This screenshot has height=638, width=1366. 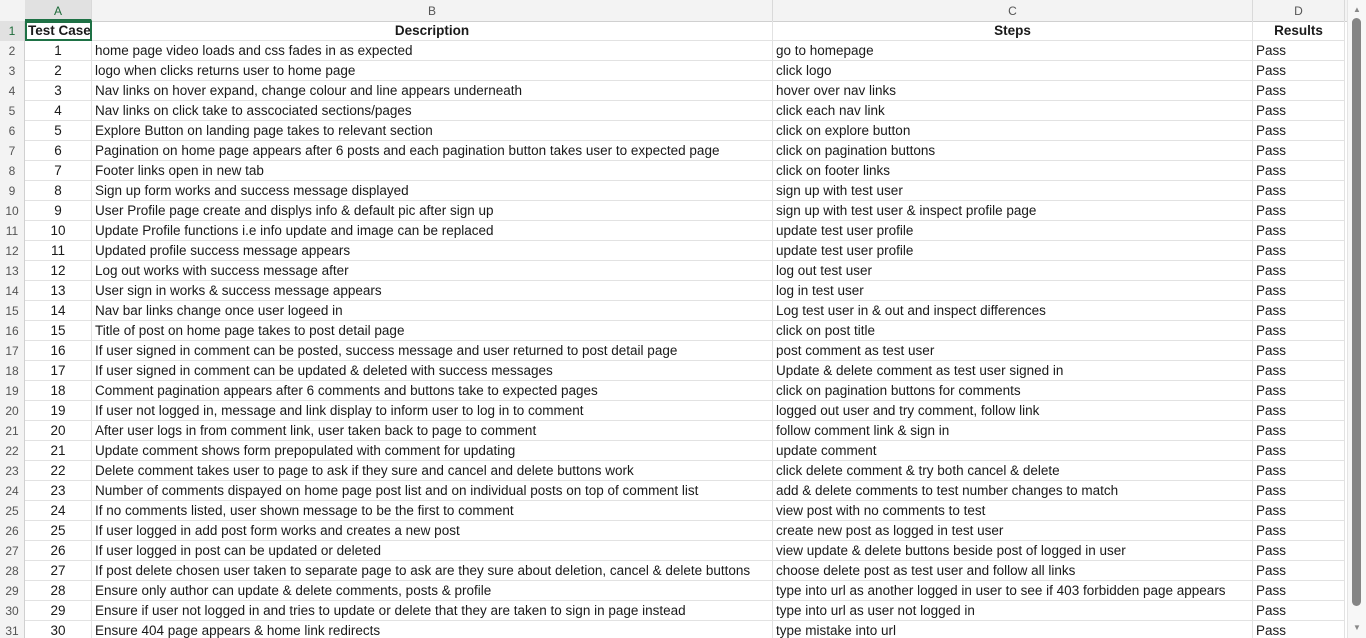 What do you see at coordinates (1357, 628) in the screenshot?
I see `scroll-down-icon: ▼` at bounding box center [1357, 628].